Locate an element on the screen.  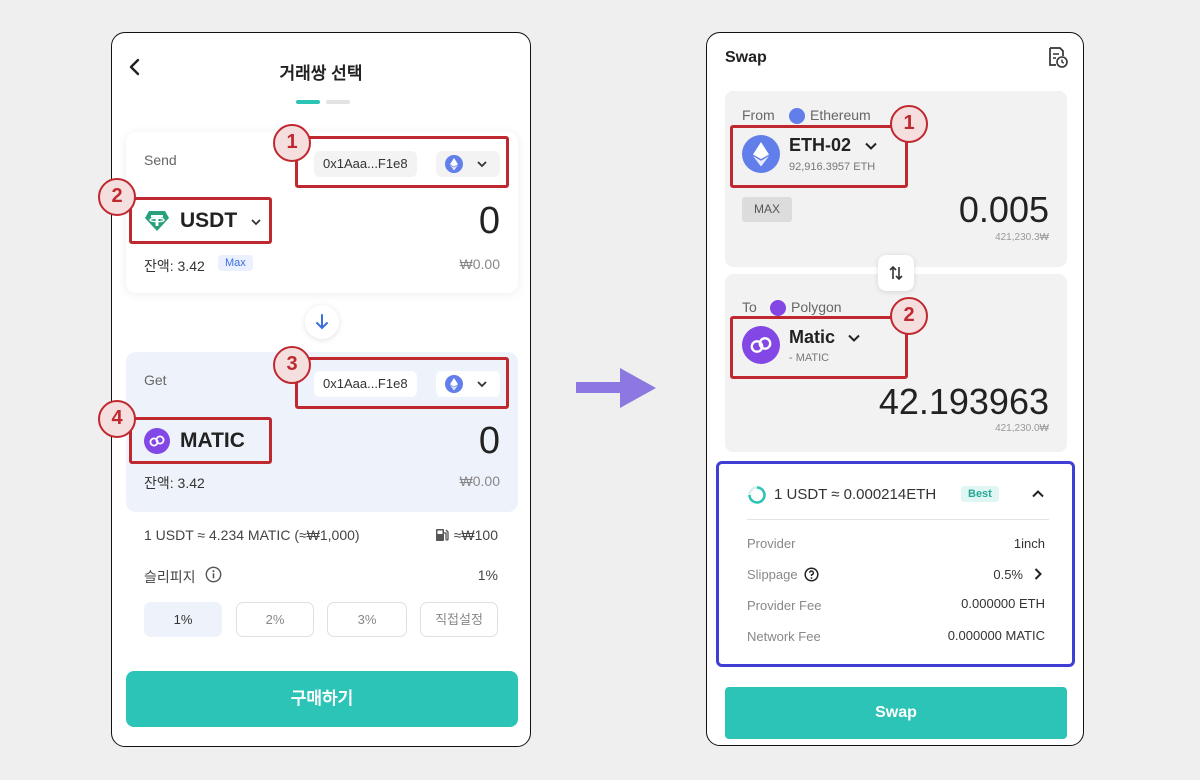
arrow-down-icon is located at coordinates (322, 322).